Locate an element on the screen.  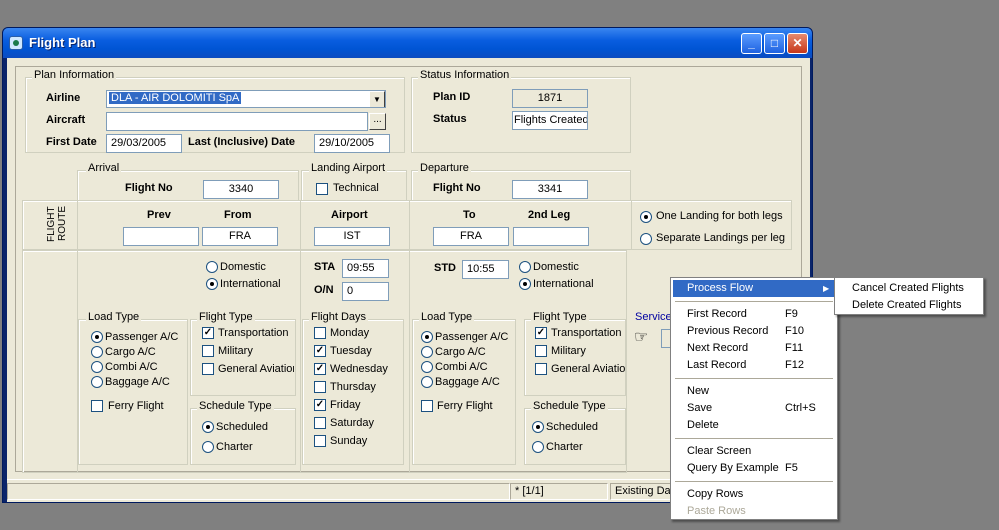
departure-load-cargo-radio is located at coordinates (427, 352).